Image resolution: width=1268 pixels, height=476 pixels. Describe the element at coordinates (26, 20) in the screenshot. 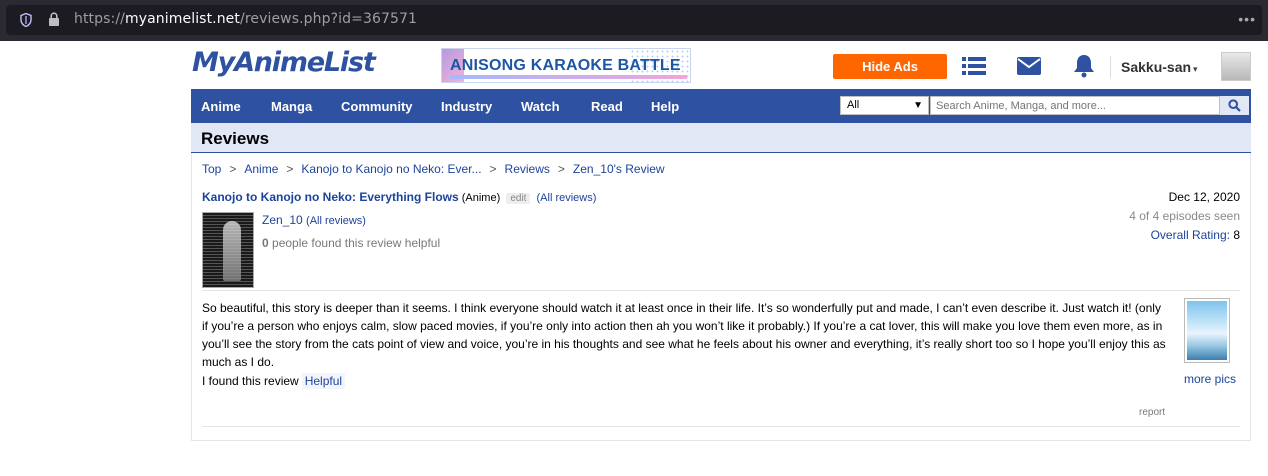

I see `shield-icon` at that location.